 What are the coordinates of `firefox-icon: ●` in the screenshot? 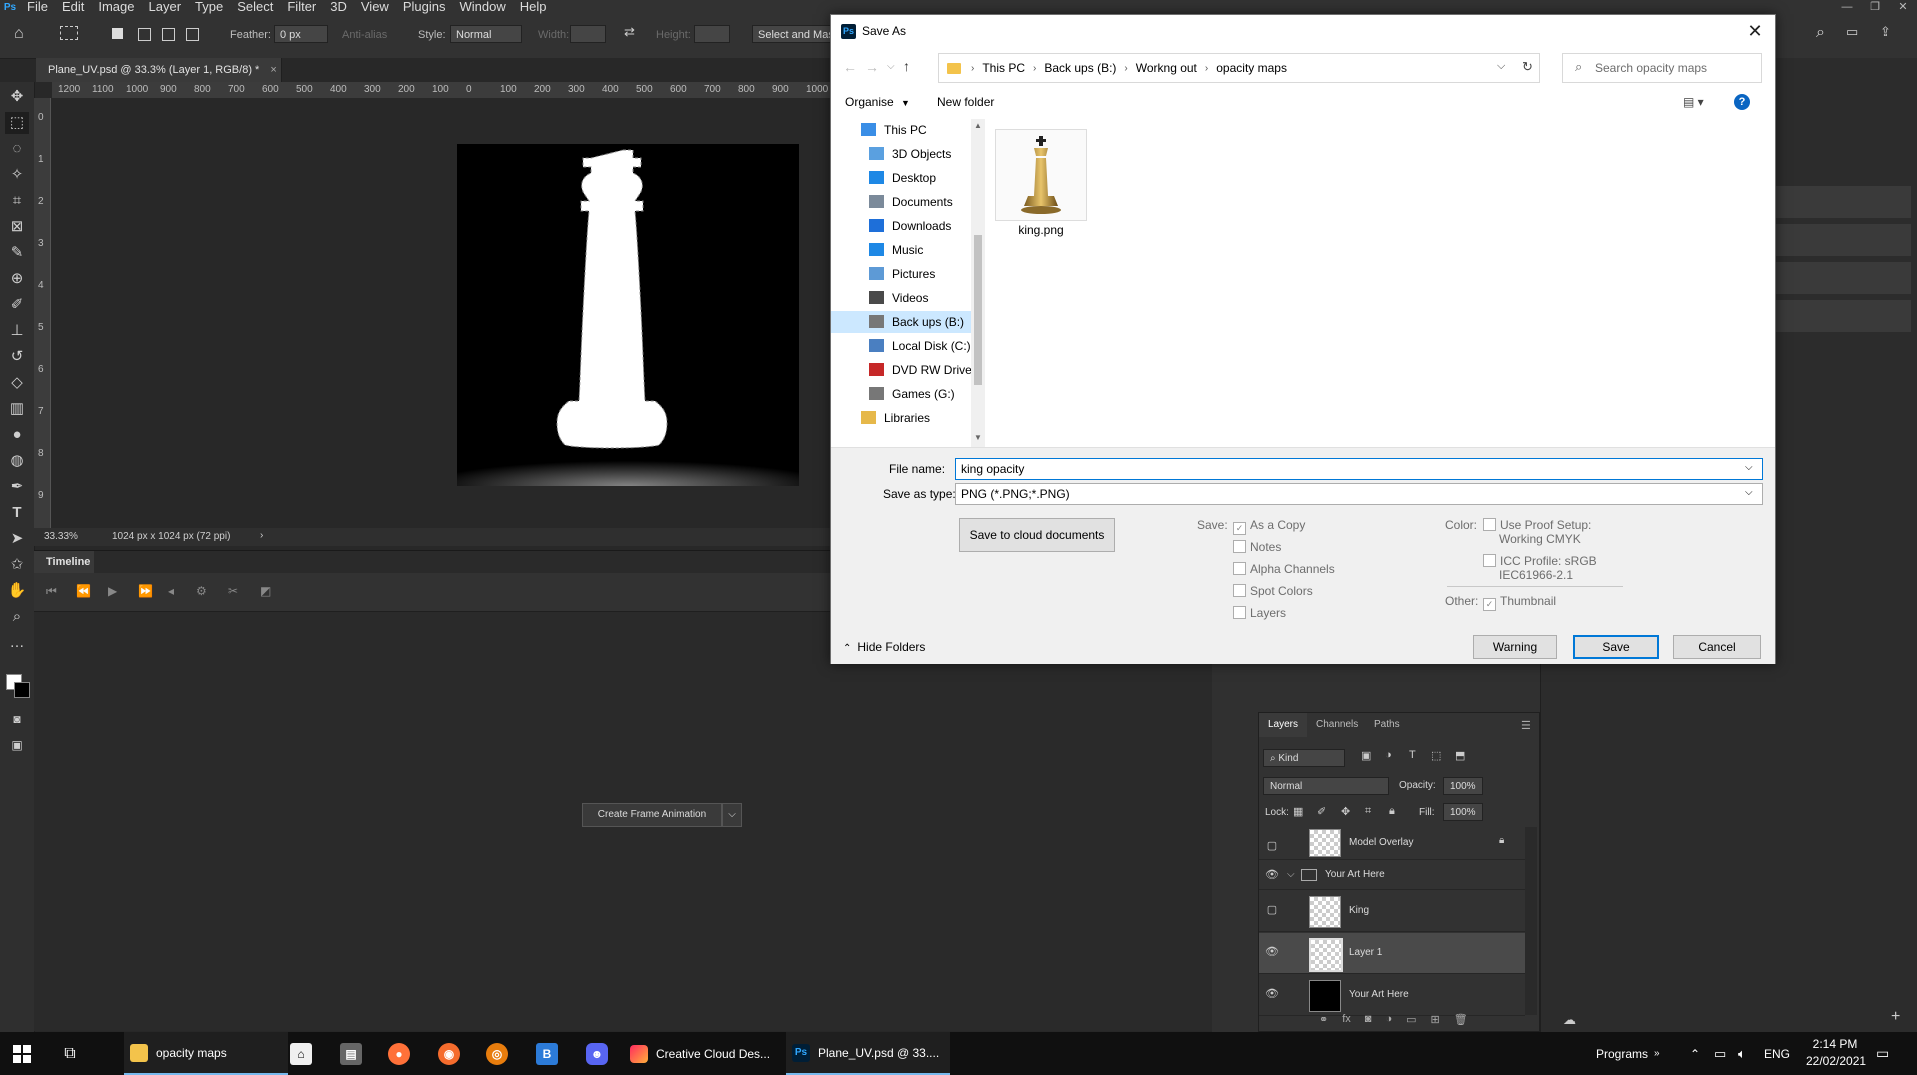 It's located at (399, 1053).